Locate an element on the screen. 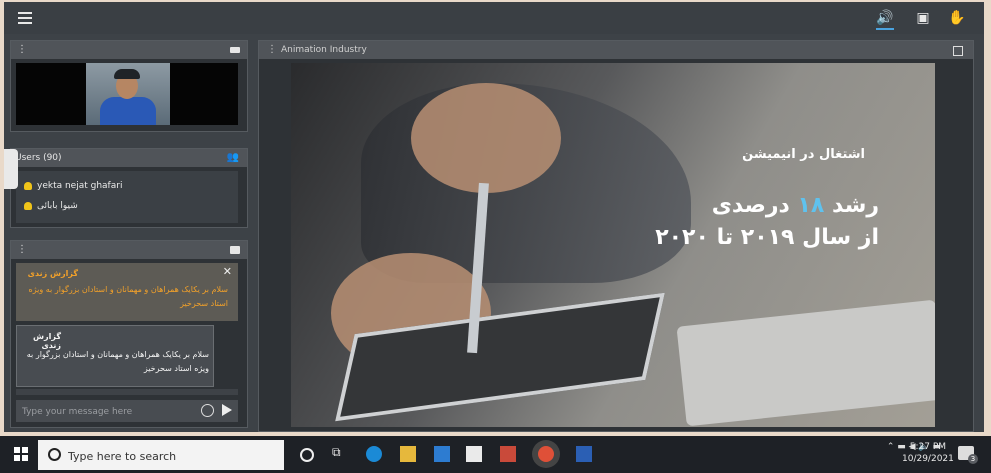 The height and width of the screenshot is (473, 991). windows-start-icon is located at coordinates (21, 454).